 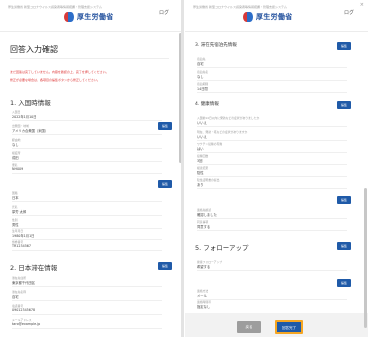 I want to click on field-item: 健康フォローアップ 希望する, so click(x=272, y=265).